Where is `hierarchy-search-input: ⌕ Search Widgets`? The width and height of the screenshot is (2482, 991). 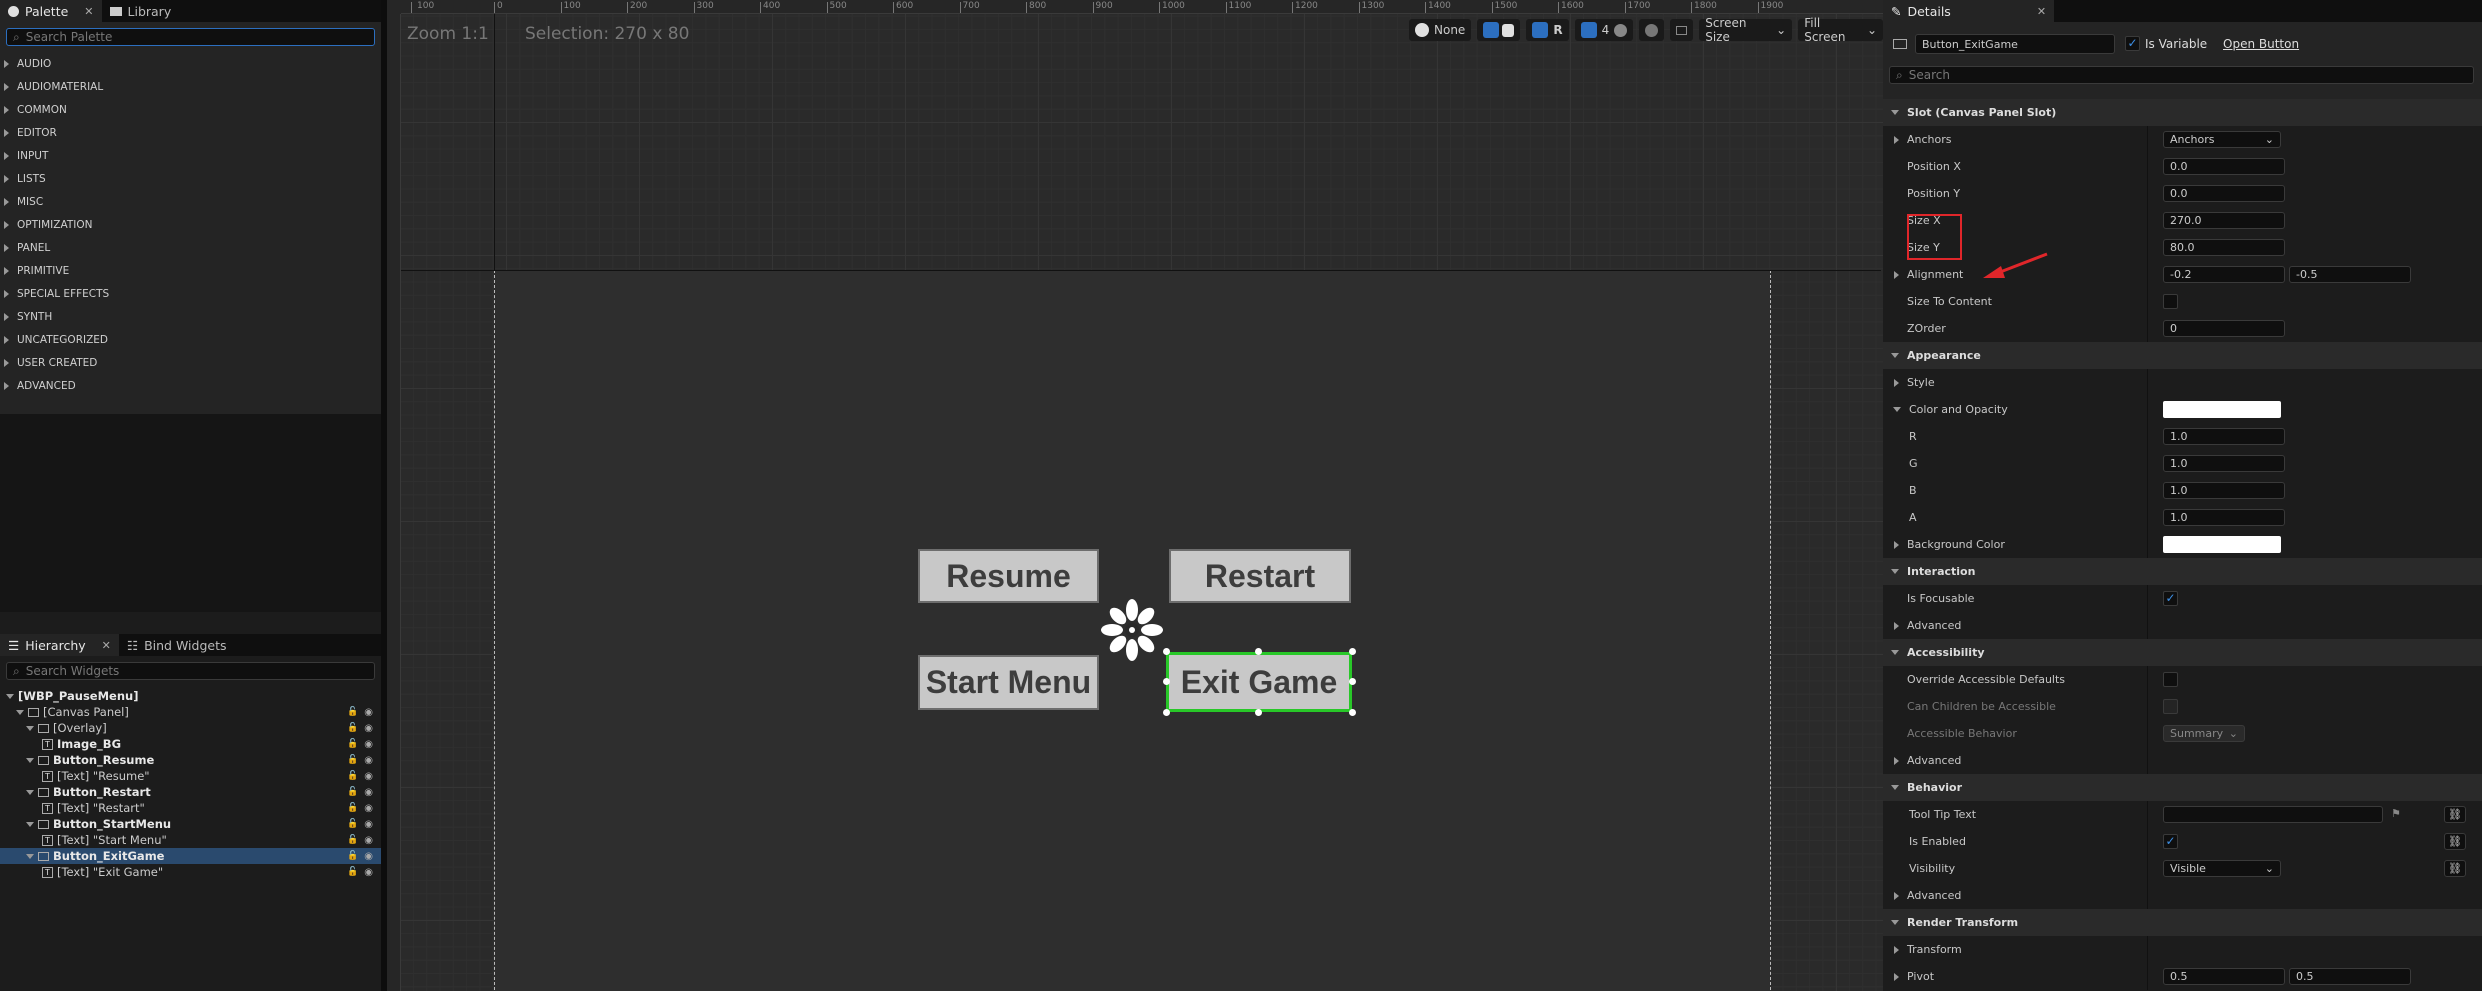 hierarchy-search-input: ⌕ Search Widgets is located at coordinates (190, 671).